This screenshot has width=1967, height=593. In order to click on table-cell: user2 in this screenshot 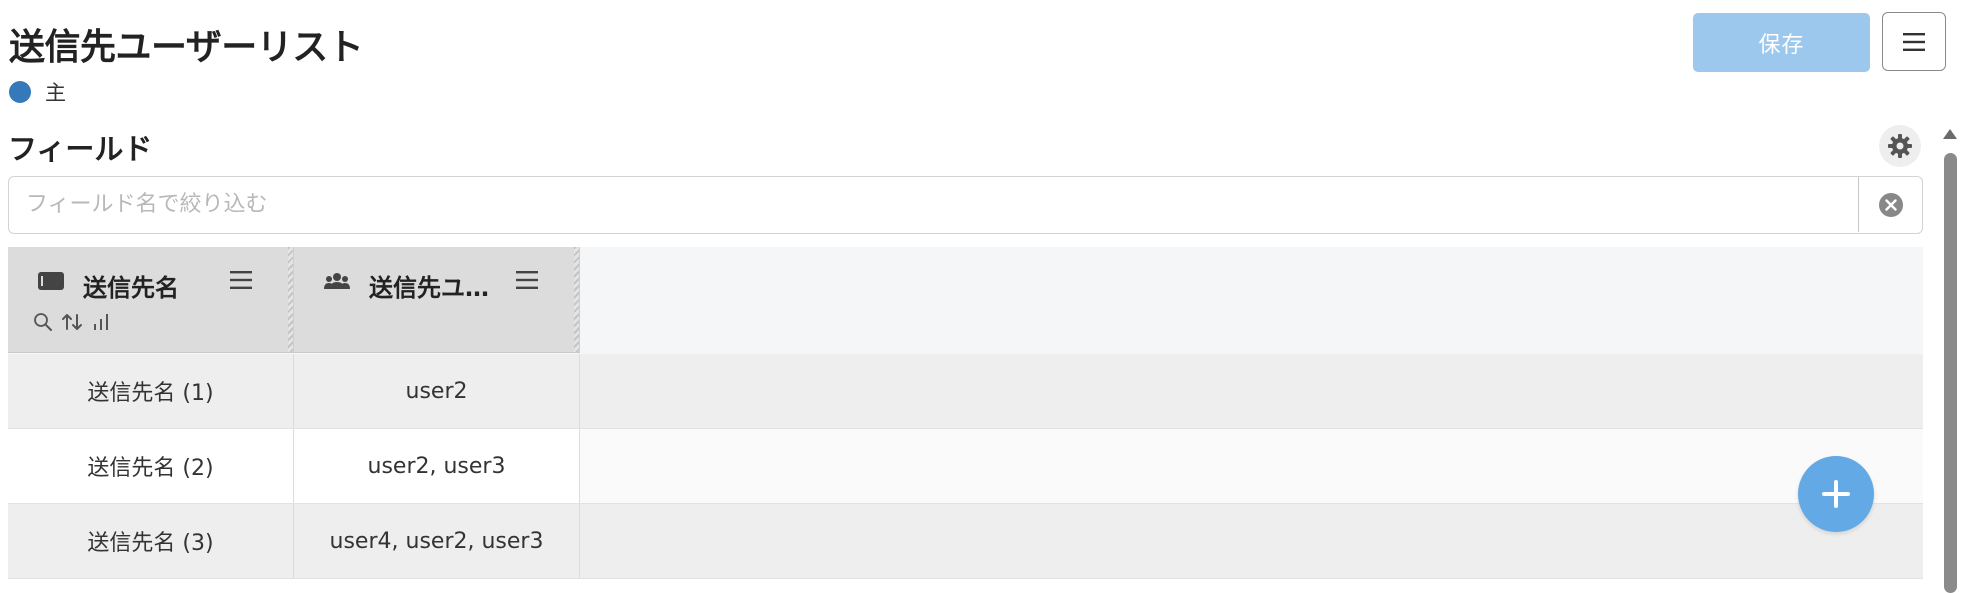, I will do `click(437, 391)`.